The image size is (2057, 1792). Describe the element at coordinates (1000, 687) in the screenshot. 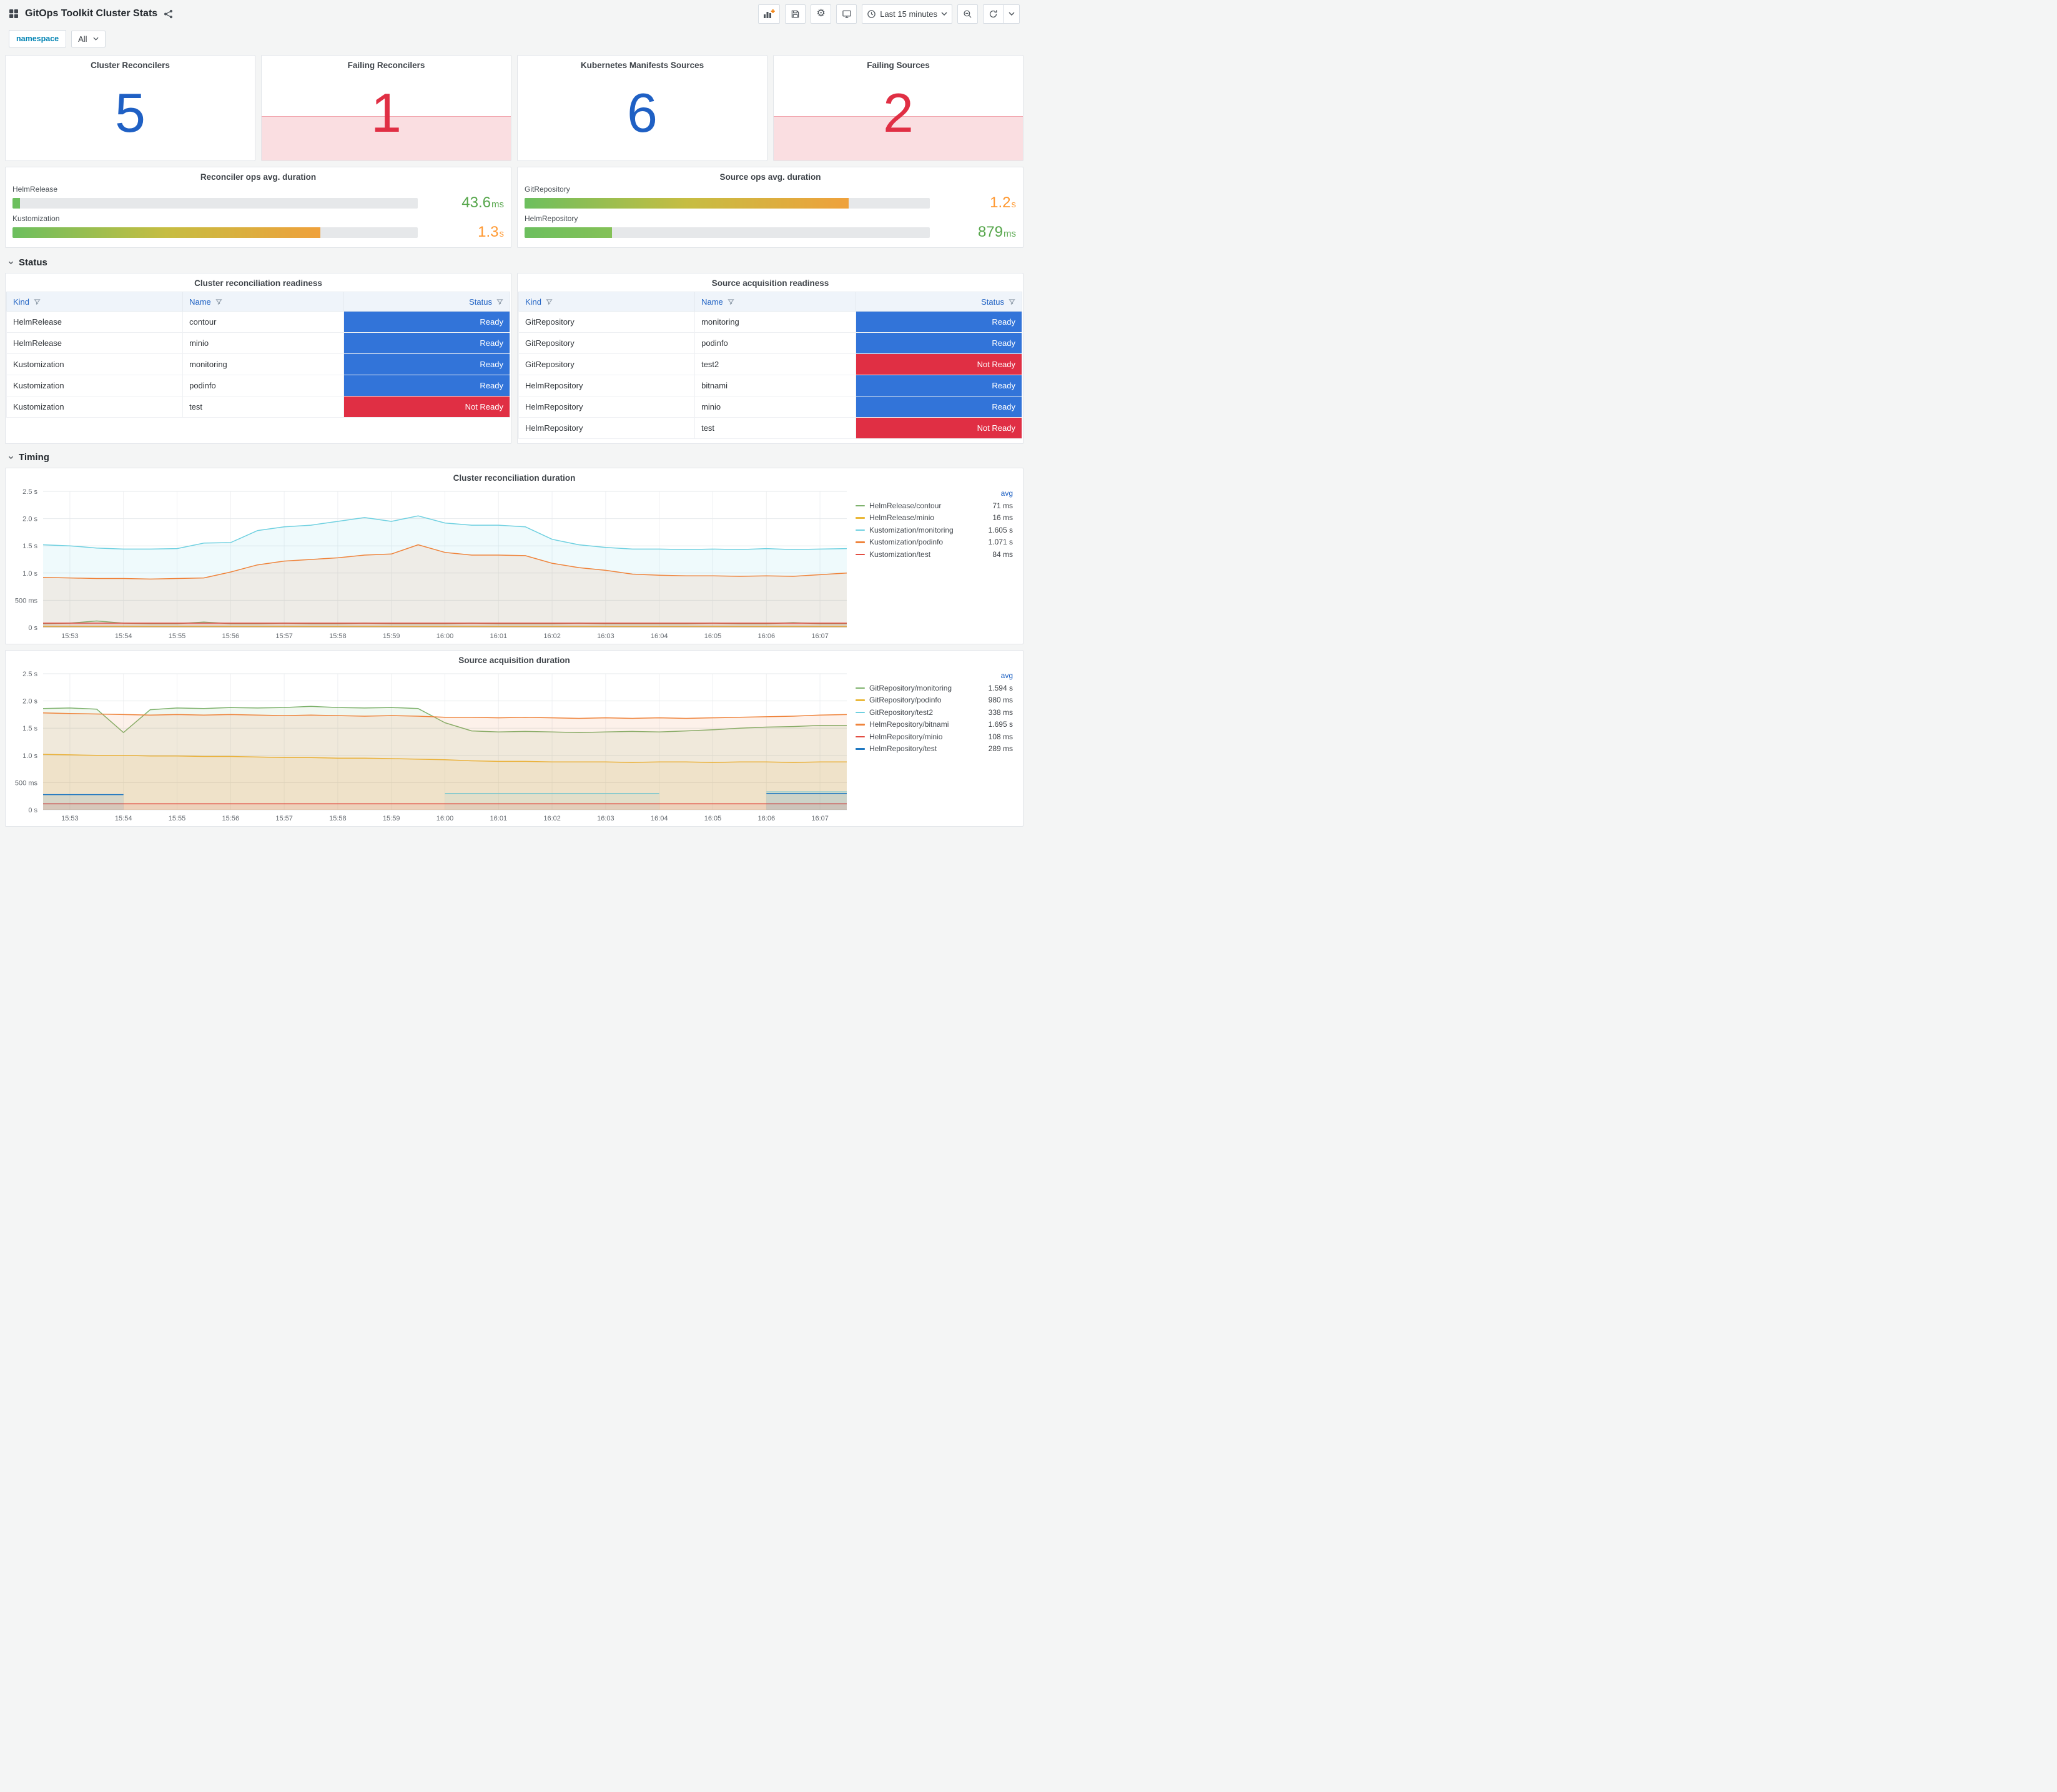

I see `series-avg-value: 1.594 s` at that location.